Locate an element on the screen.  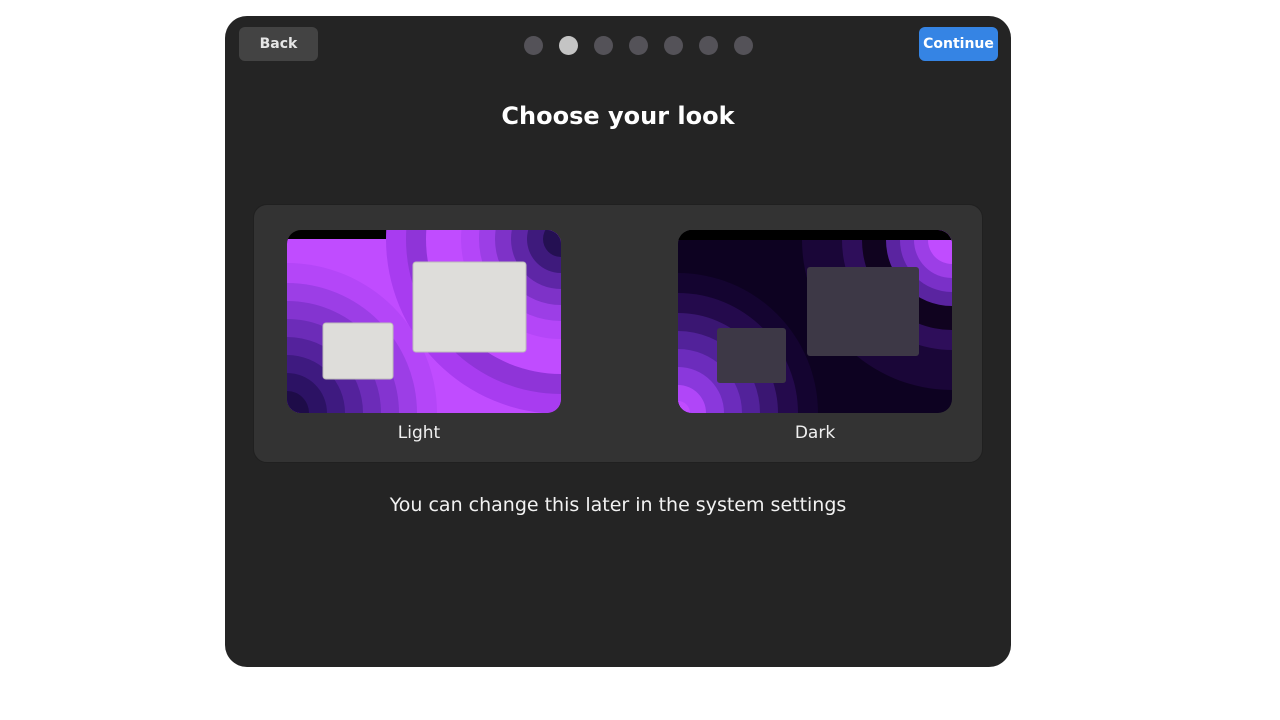
step-indicator is located at coordinates (638, 45).